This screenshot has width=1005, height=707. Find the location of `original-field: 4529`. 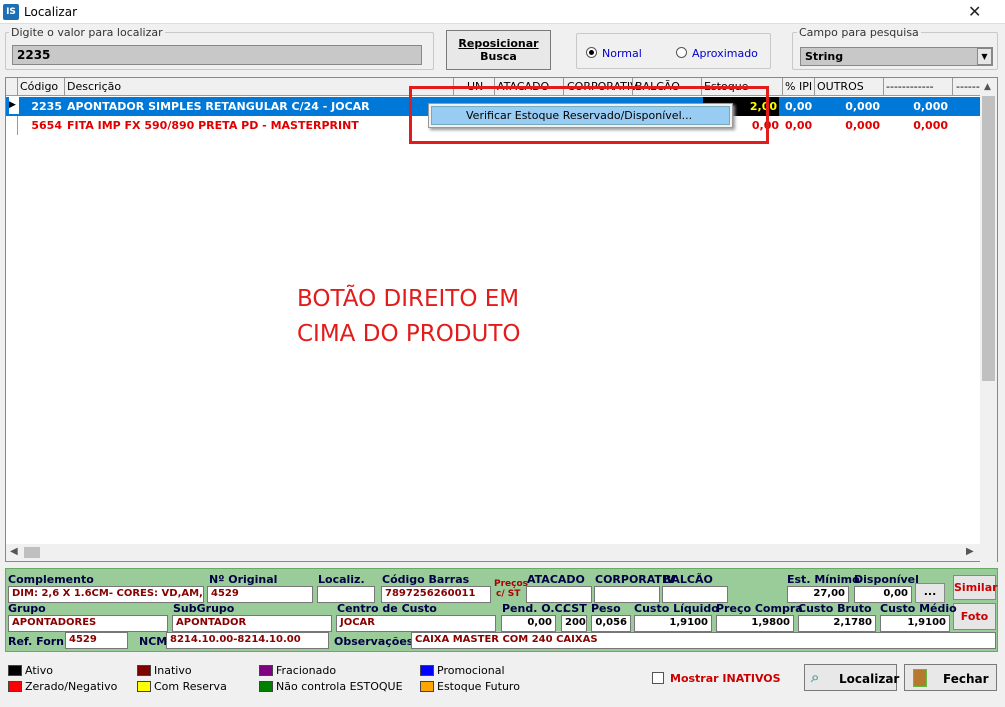

original-field: 4529 is located at coordinates (260, 594).